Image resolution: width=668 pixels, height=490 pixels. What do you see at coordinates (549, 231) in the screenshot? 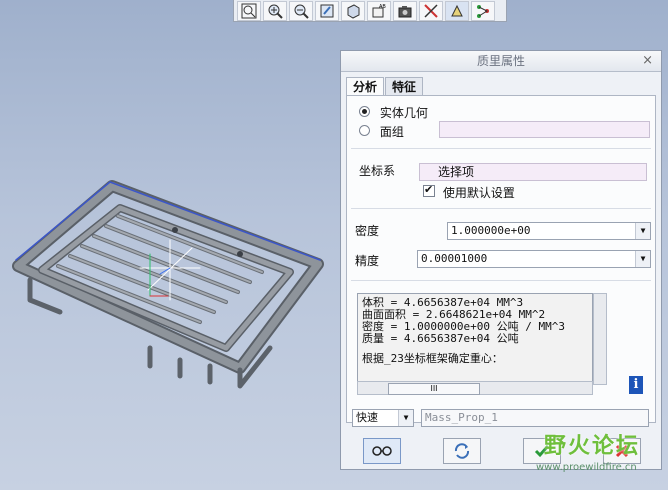
I see `density-field: 1.000000e+00 ▼` at bounding box center [549, 231].